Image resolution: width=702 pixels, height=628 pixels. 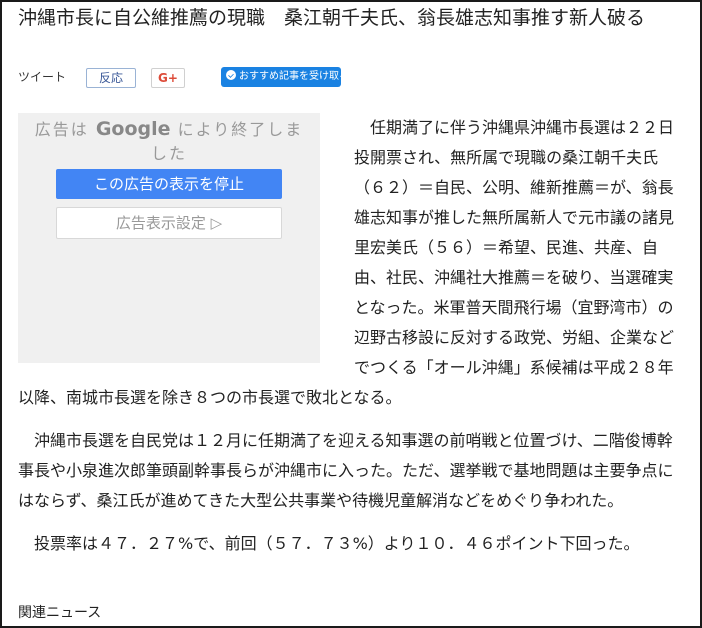 I want to click on tweet-link: ツイート, so click(x=42, y=76).